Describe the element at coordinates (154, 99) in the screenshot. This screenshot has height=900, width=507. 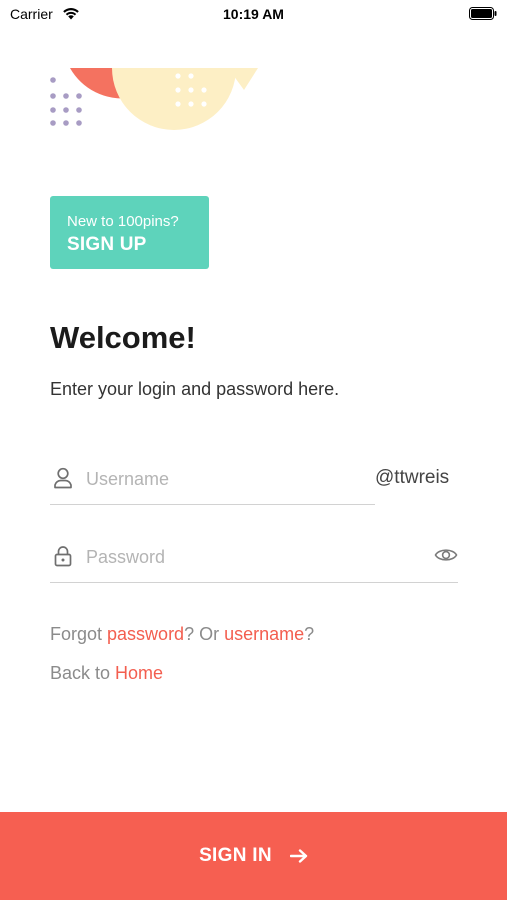
I see `header-decoration` at that location.